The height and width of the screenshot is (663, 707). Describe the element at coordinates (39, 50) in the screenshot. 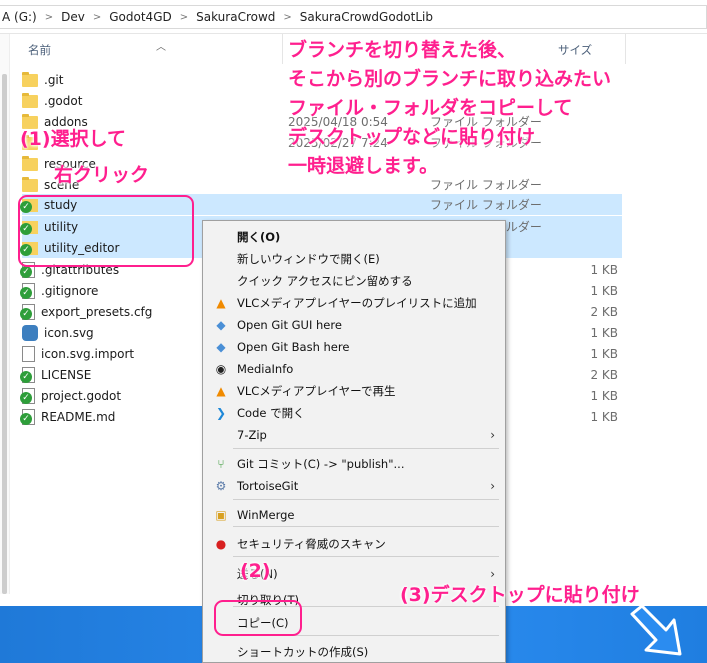

I see `column-name-header: 名前` at that location.